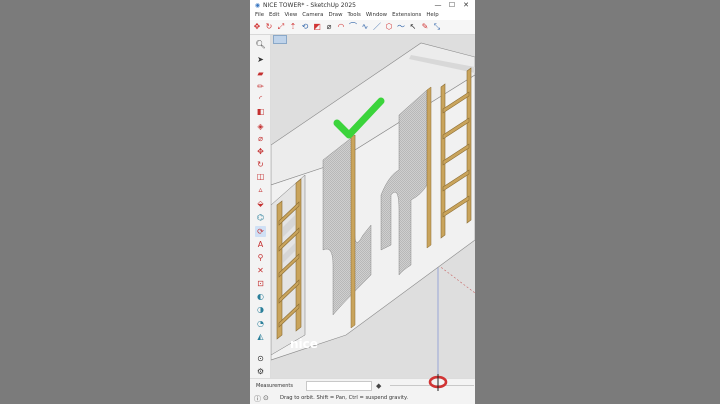 The image size is (720, 404). Describe the element at coordinates (406, 15) in the screenshot. I see `menu-extensions: Extensions` at that location.